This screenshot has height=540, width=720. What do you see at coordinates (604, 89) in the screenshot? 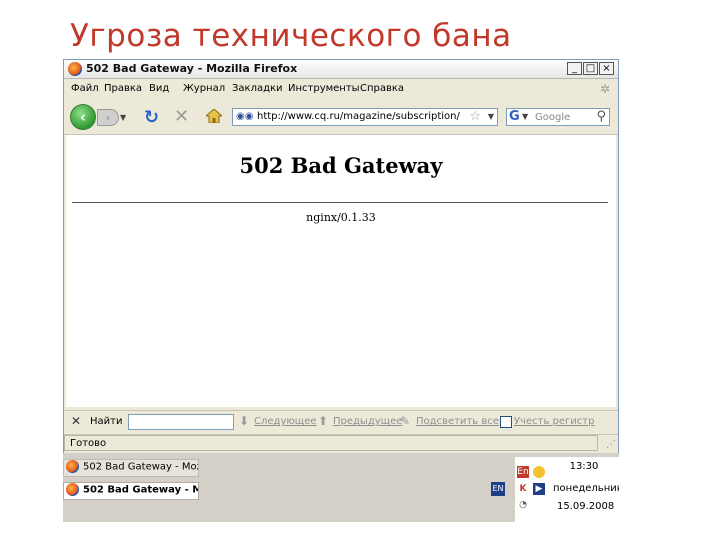
I see `throbber-icon: ✲` at bounding box center [604, 89].